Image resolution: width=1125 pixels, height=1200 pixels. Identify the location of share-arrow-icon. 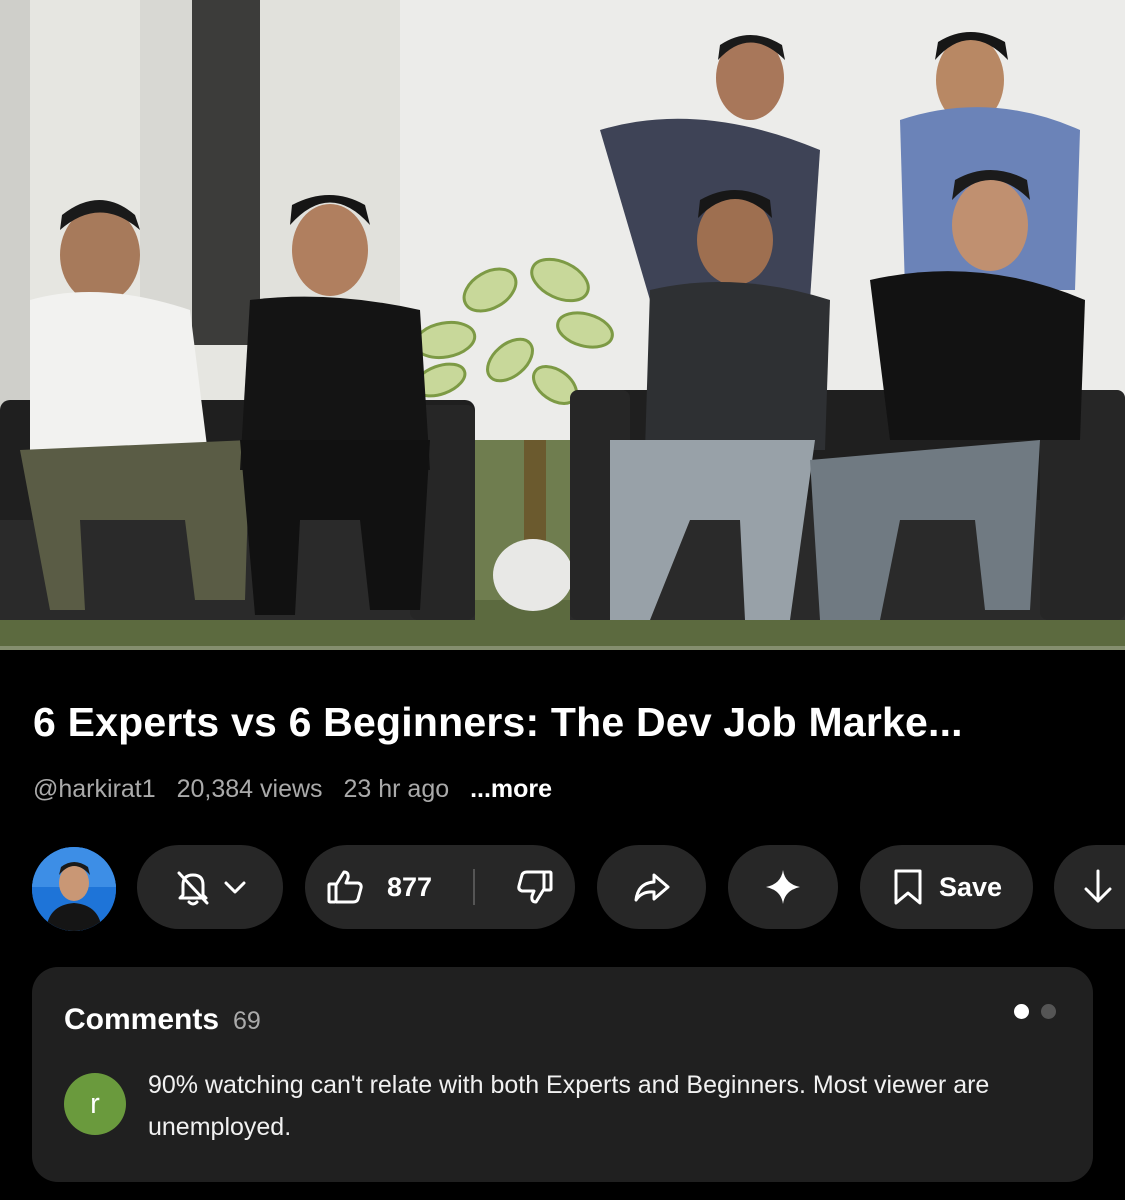
(652, 887).